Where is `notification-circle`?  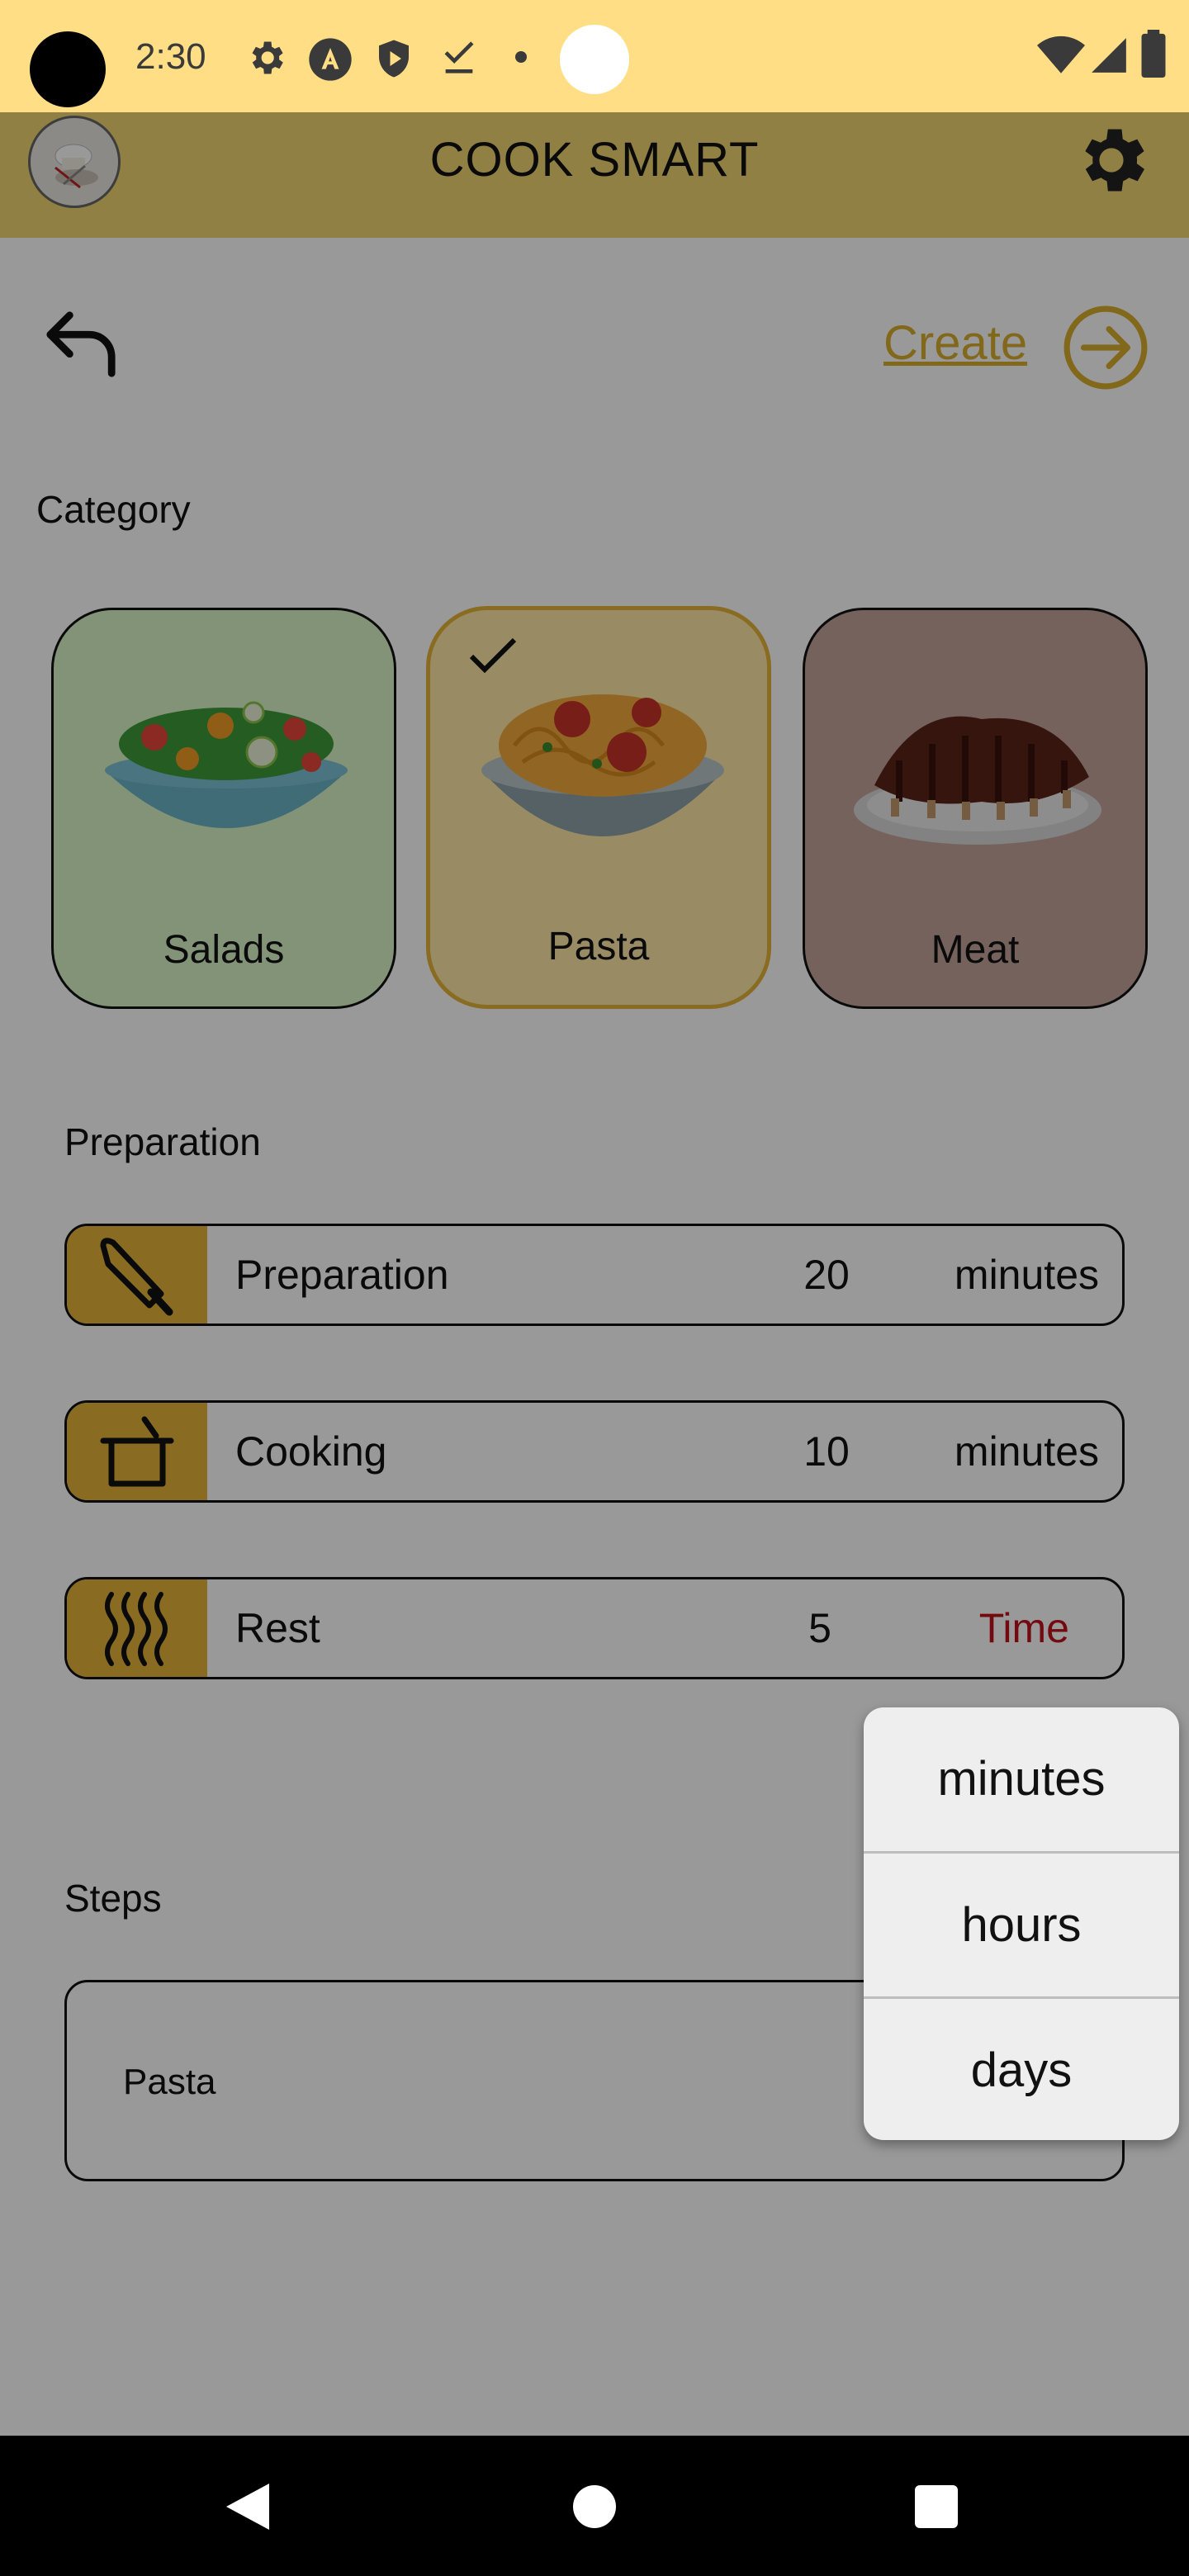
notification-circle is located at coordinates (594, 59).